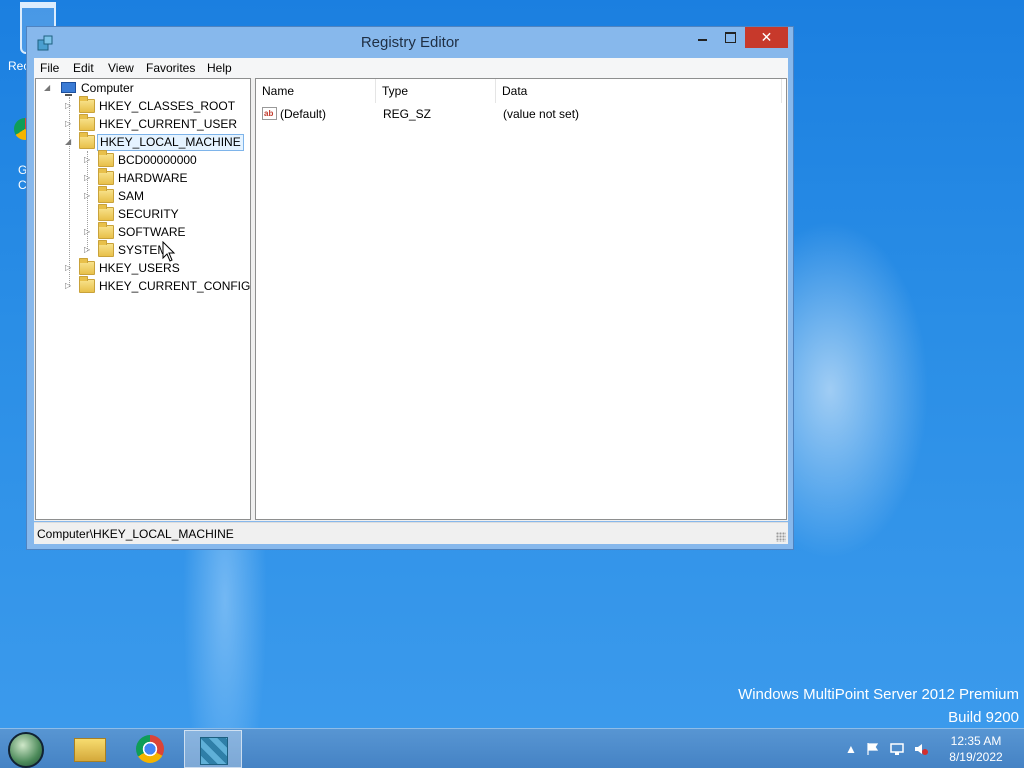 The height and width of the screenshot is (768, 1024). I want to click on menu-help: Help, so click(219, 68).